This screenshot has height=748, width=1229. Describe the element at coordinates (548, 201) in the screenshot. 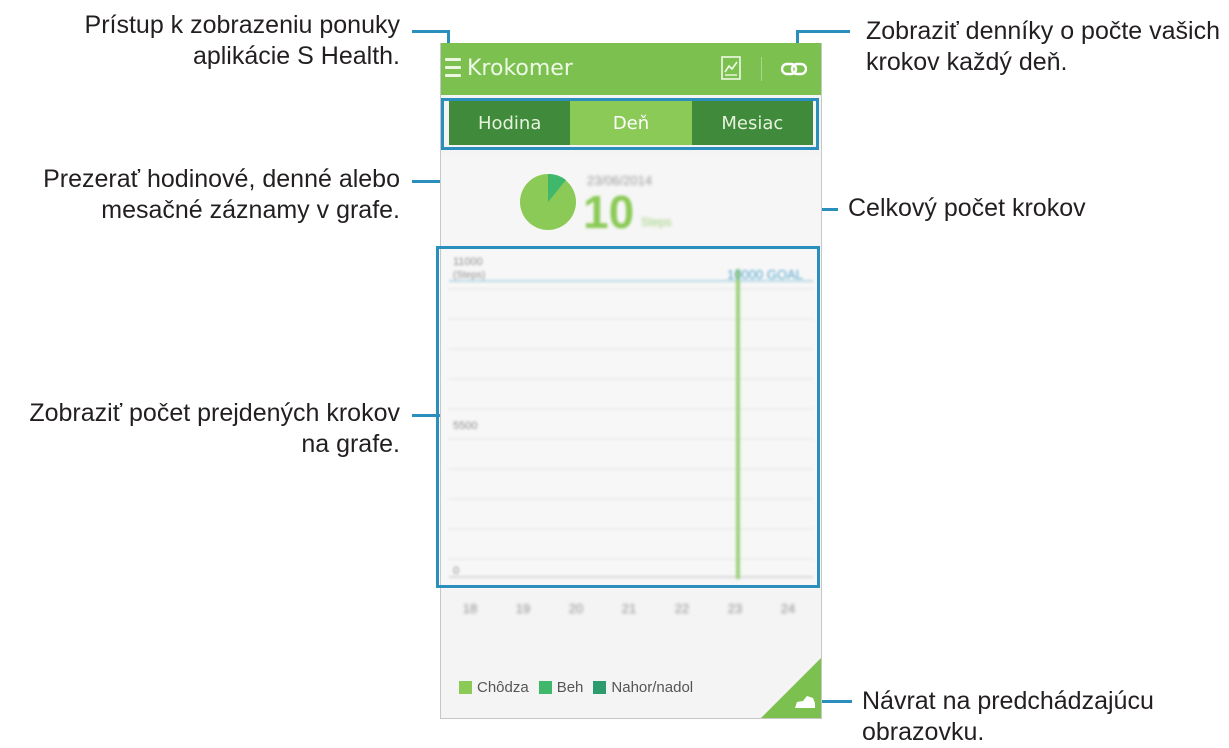

I see `steps-pie-icon` at that location.